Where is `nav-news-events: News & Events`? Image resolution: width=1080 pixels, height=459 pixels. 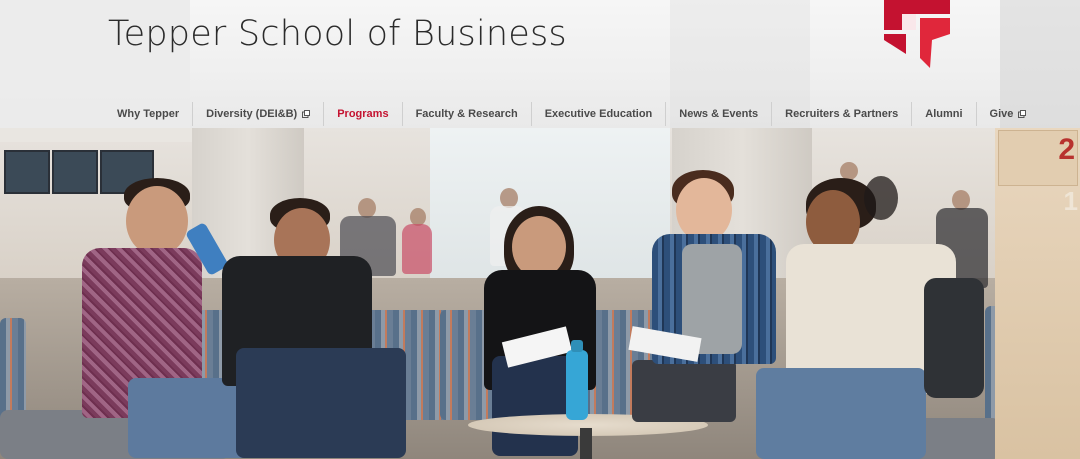
nav-news-events: News & Events is located at coordinates (718, 114).